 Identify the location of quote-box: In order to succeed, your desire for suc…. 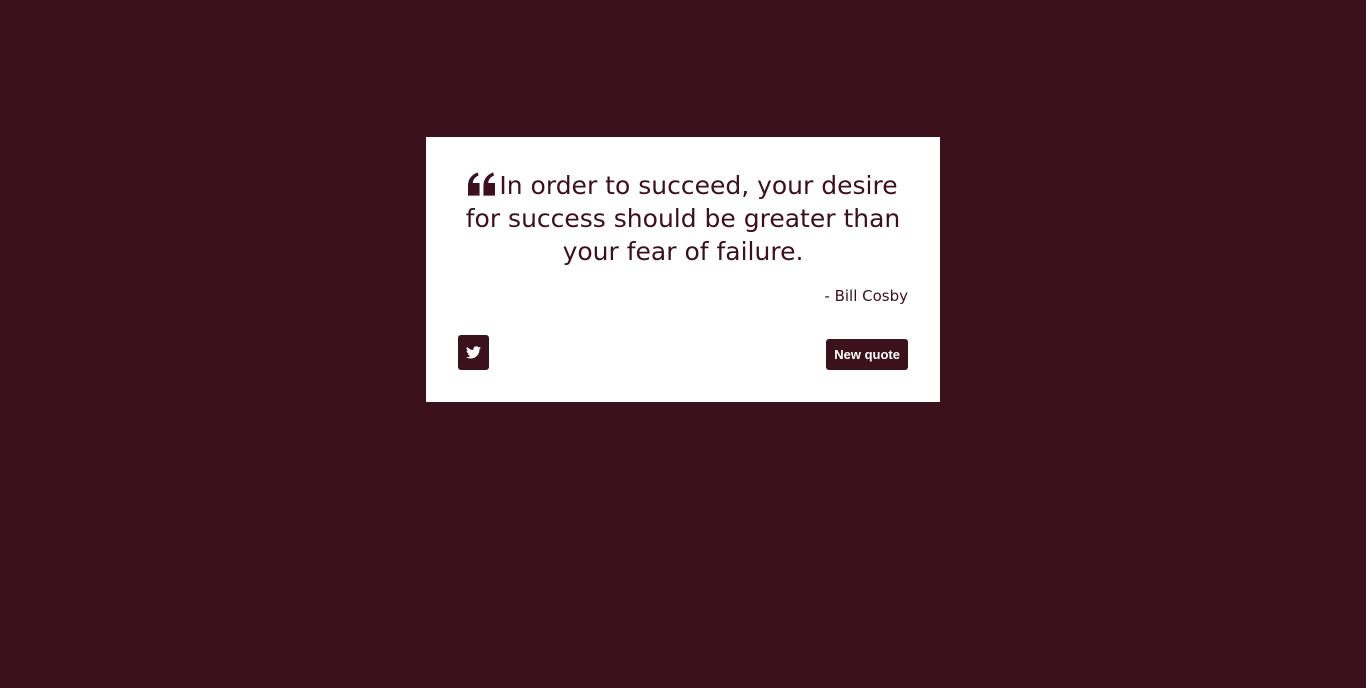
(683, 269).